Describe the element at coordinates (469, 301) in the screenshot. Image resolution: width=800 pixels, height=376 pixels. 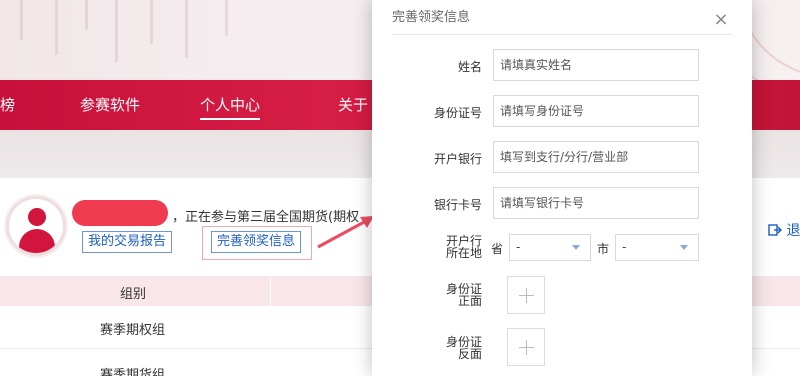
I see `id-front-label-line: 正面` at that location.